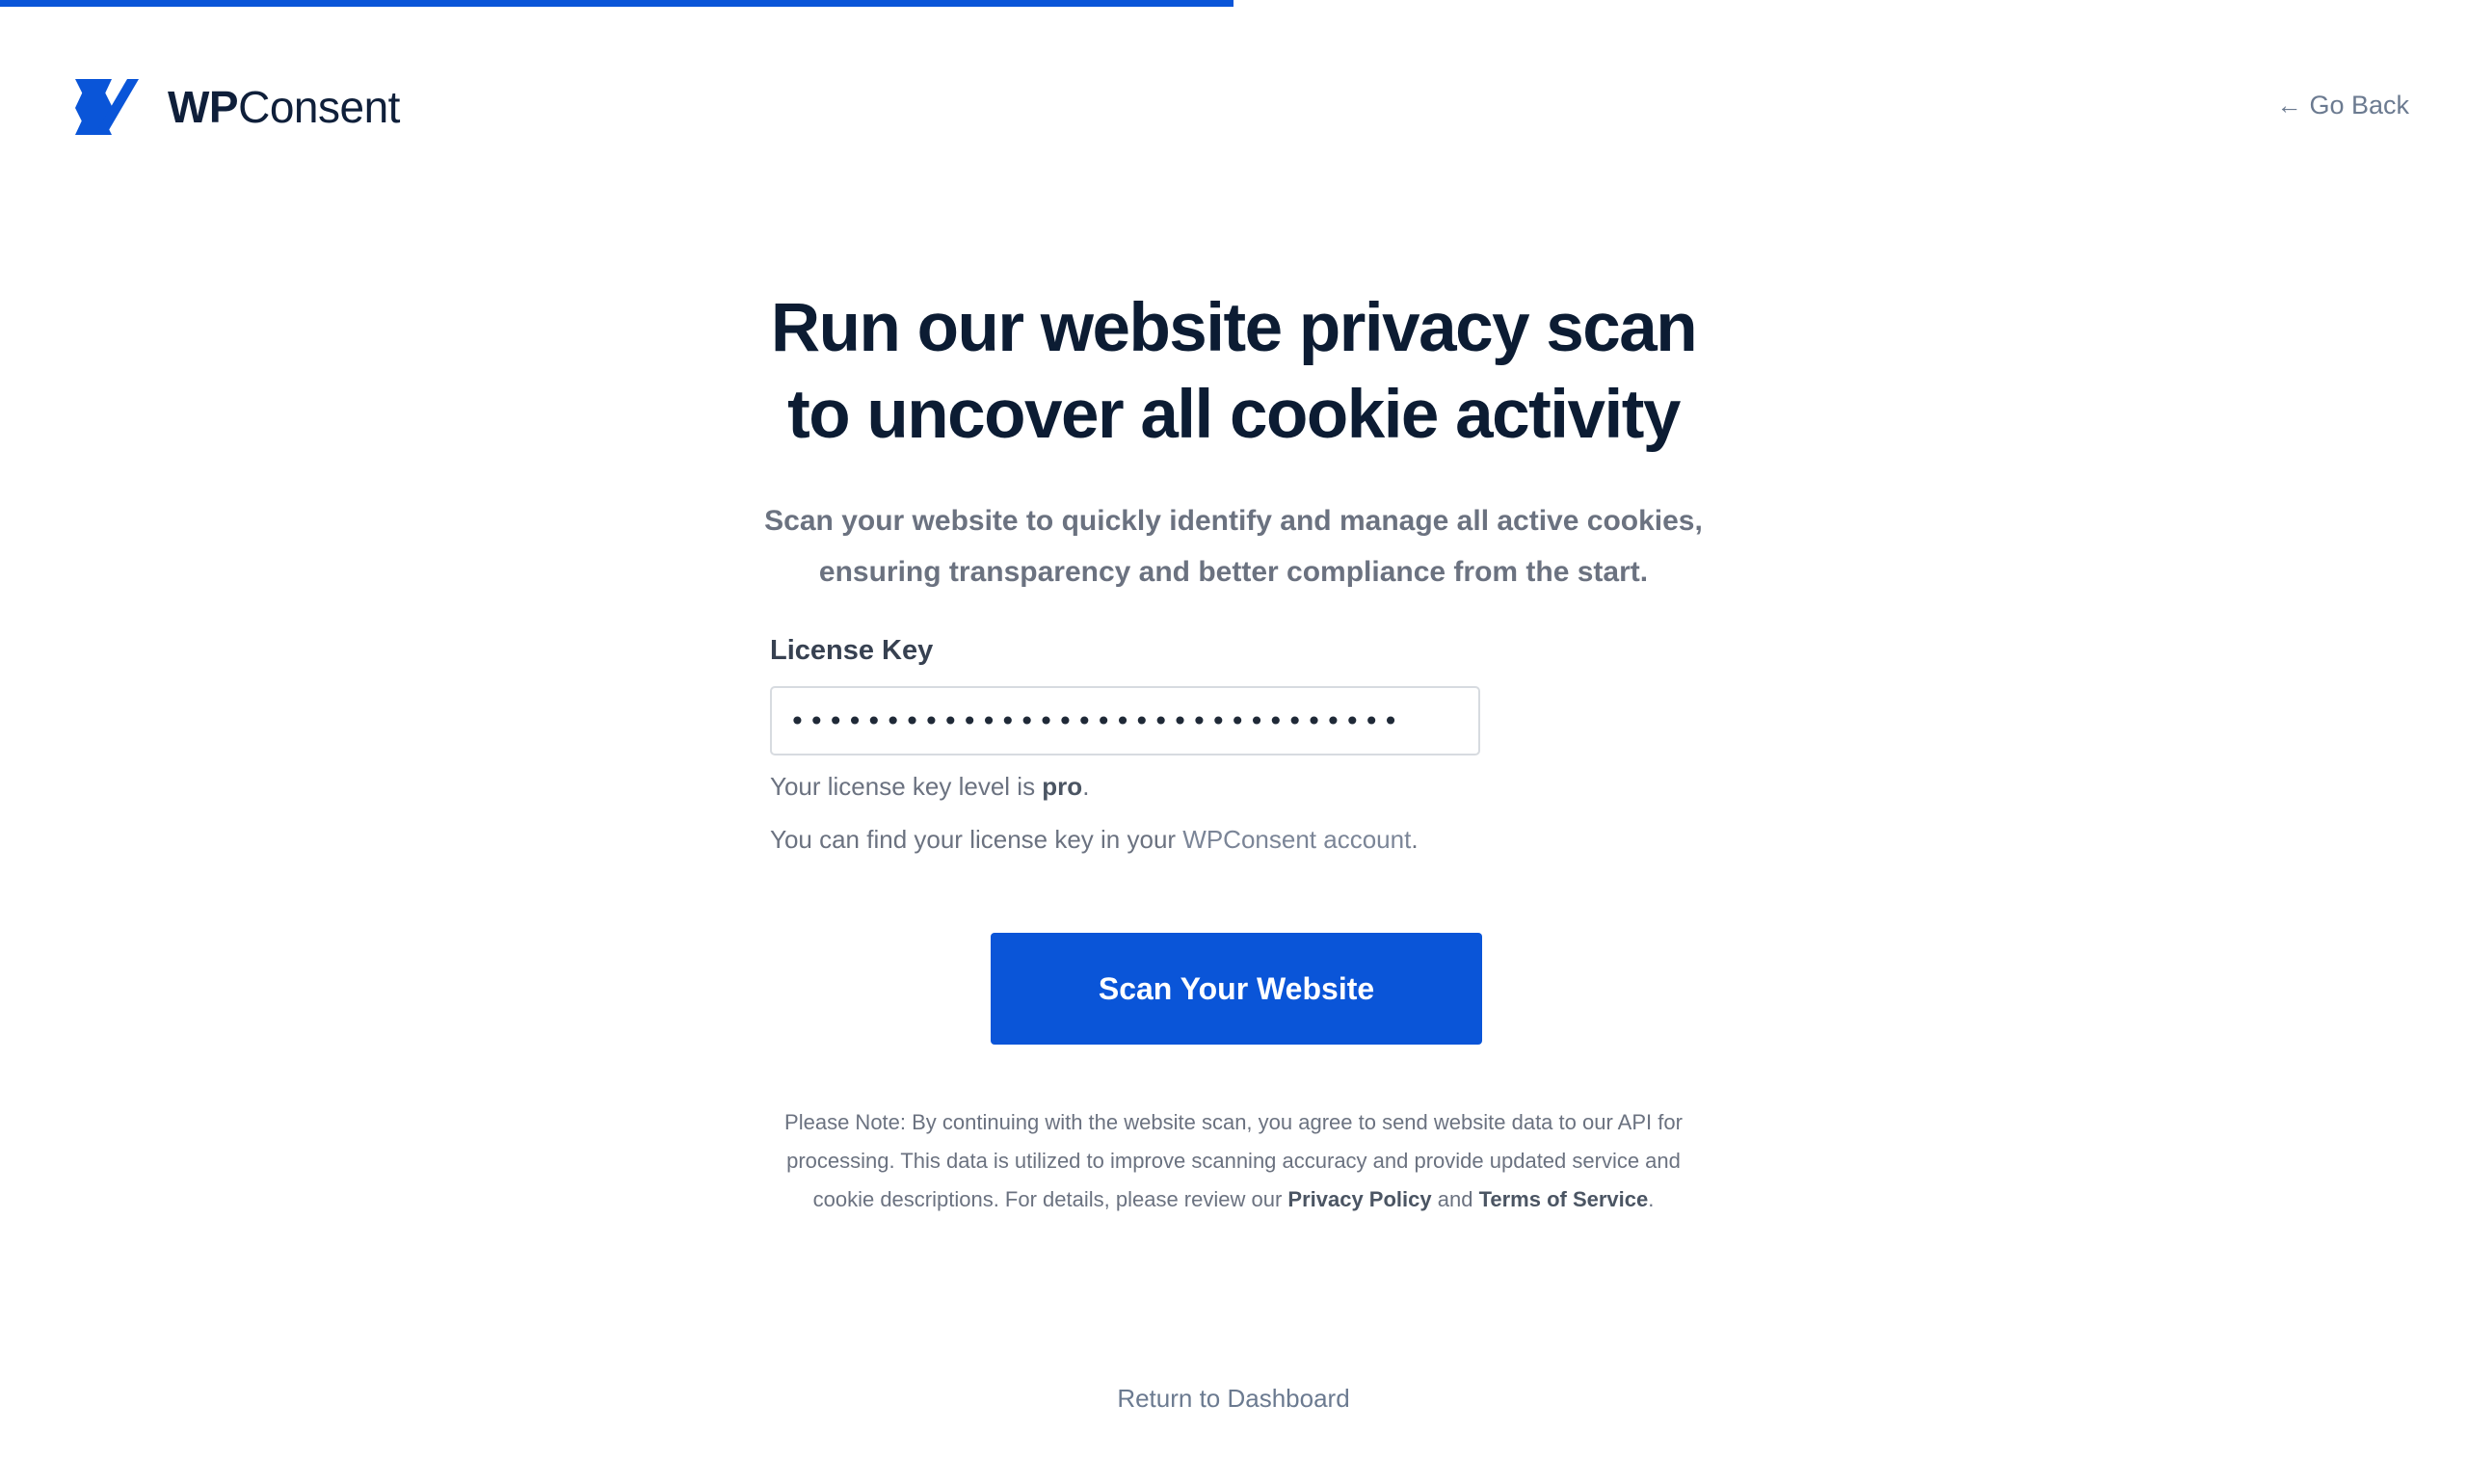  Describe the element at coordinates (2359, 105) in the screenshot. I see `go-back-label: Go Back` at that location.